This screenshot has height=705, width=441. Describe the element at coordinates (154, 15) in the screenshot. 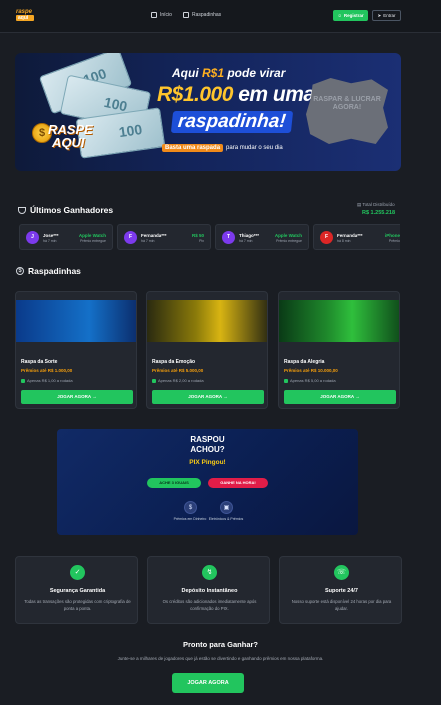

I see `home-icon` at that location.